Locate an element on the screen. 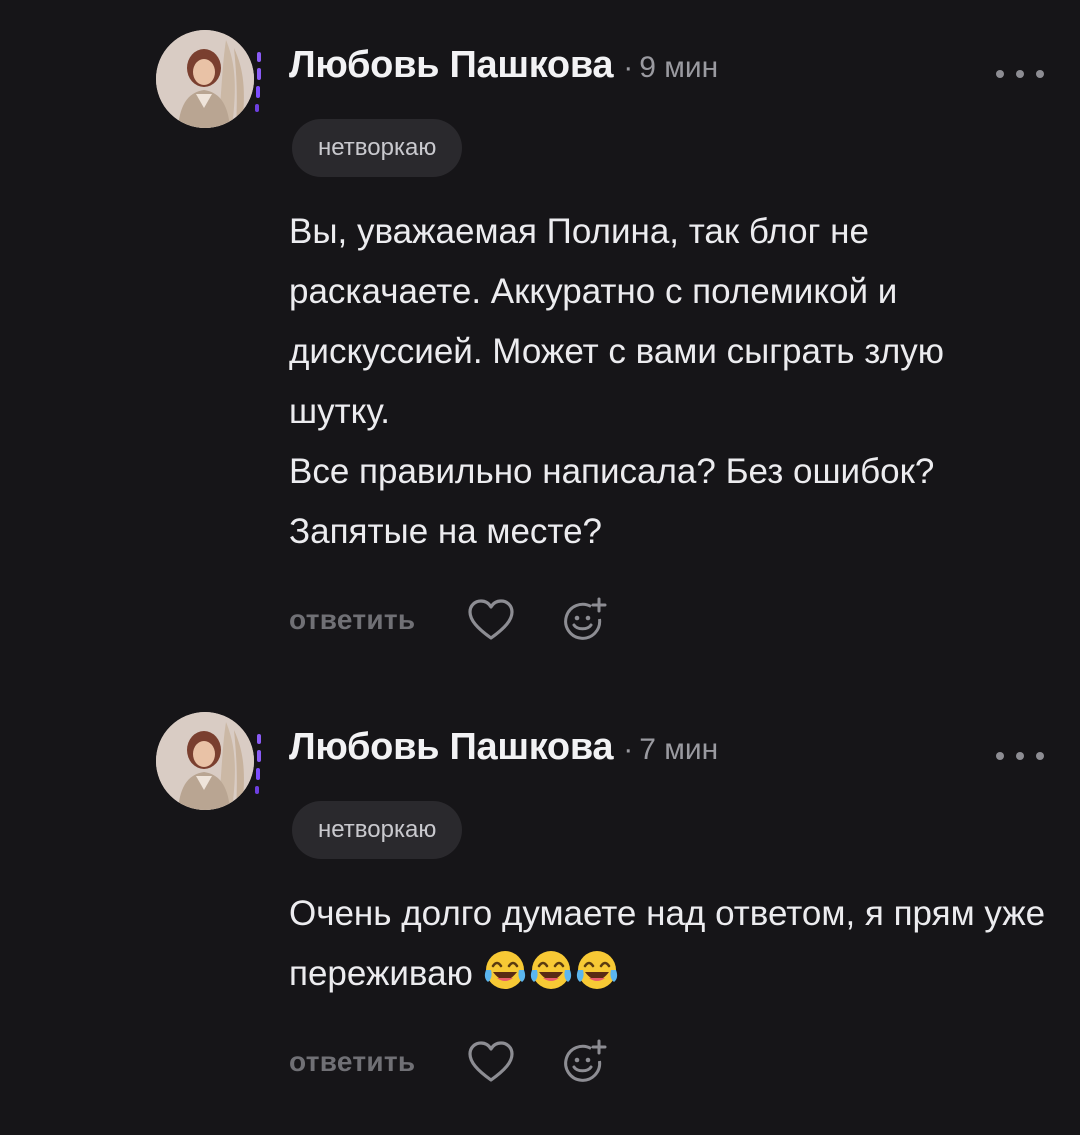 Image resolution: width=1080 pixels, height=1135 pixels. comment-header: Любовь Пашкова · 9 мин is located at coordinates (503, 69).